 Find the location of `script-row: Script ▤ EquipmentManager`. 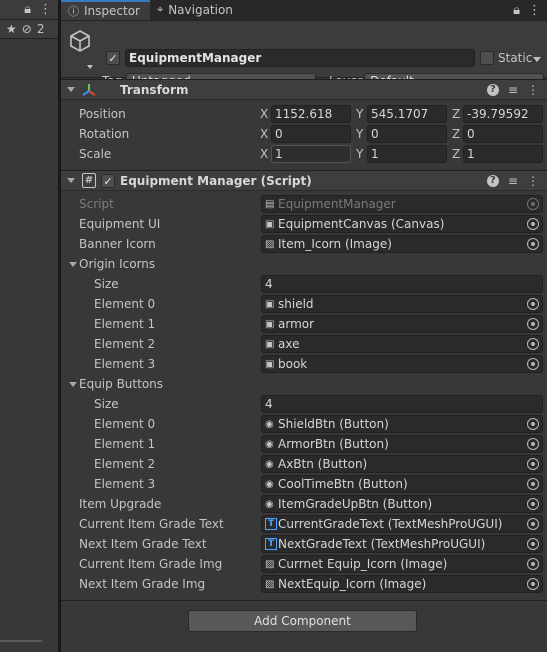

script-row: Script ▤ EquipmentManager is located at coordinates (304, 204).